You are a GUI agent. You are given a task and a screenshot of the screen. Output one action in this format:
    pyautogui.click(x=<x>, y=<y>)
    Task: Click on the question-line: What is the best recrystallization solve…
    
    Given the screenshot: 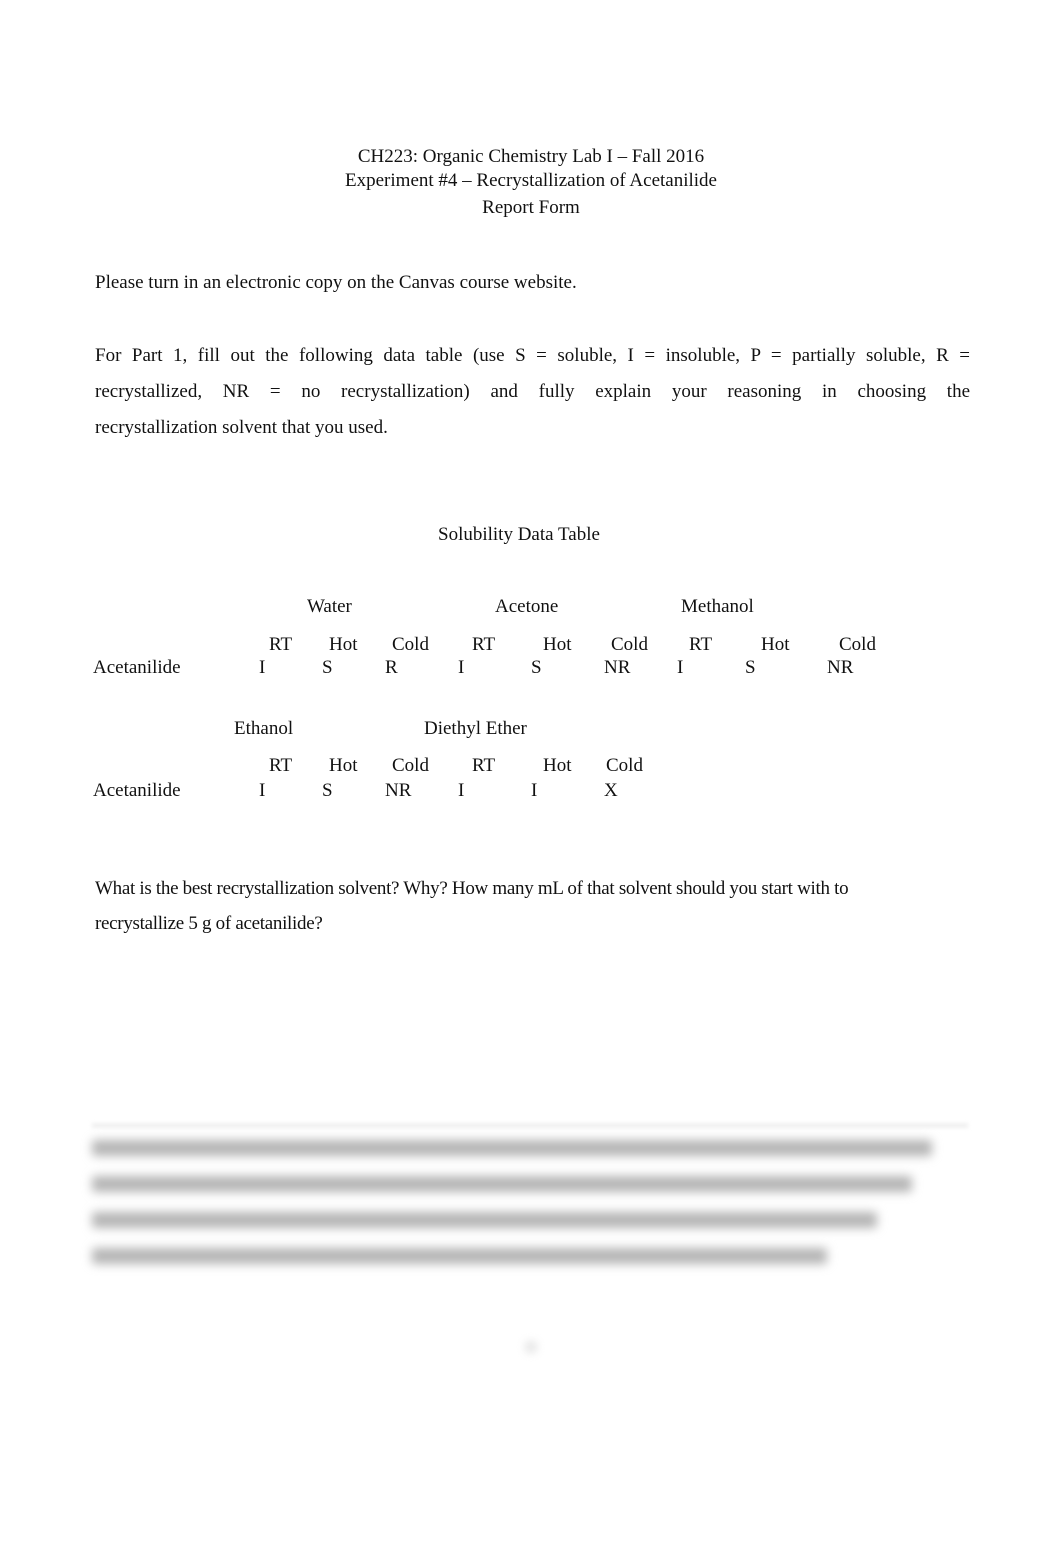 What is the action you would take?
    pyautogui.click(x=472, y=888)
    